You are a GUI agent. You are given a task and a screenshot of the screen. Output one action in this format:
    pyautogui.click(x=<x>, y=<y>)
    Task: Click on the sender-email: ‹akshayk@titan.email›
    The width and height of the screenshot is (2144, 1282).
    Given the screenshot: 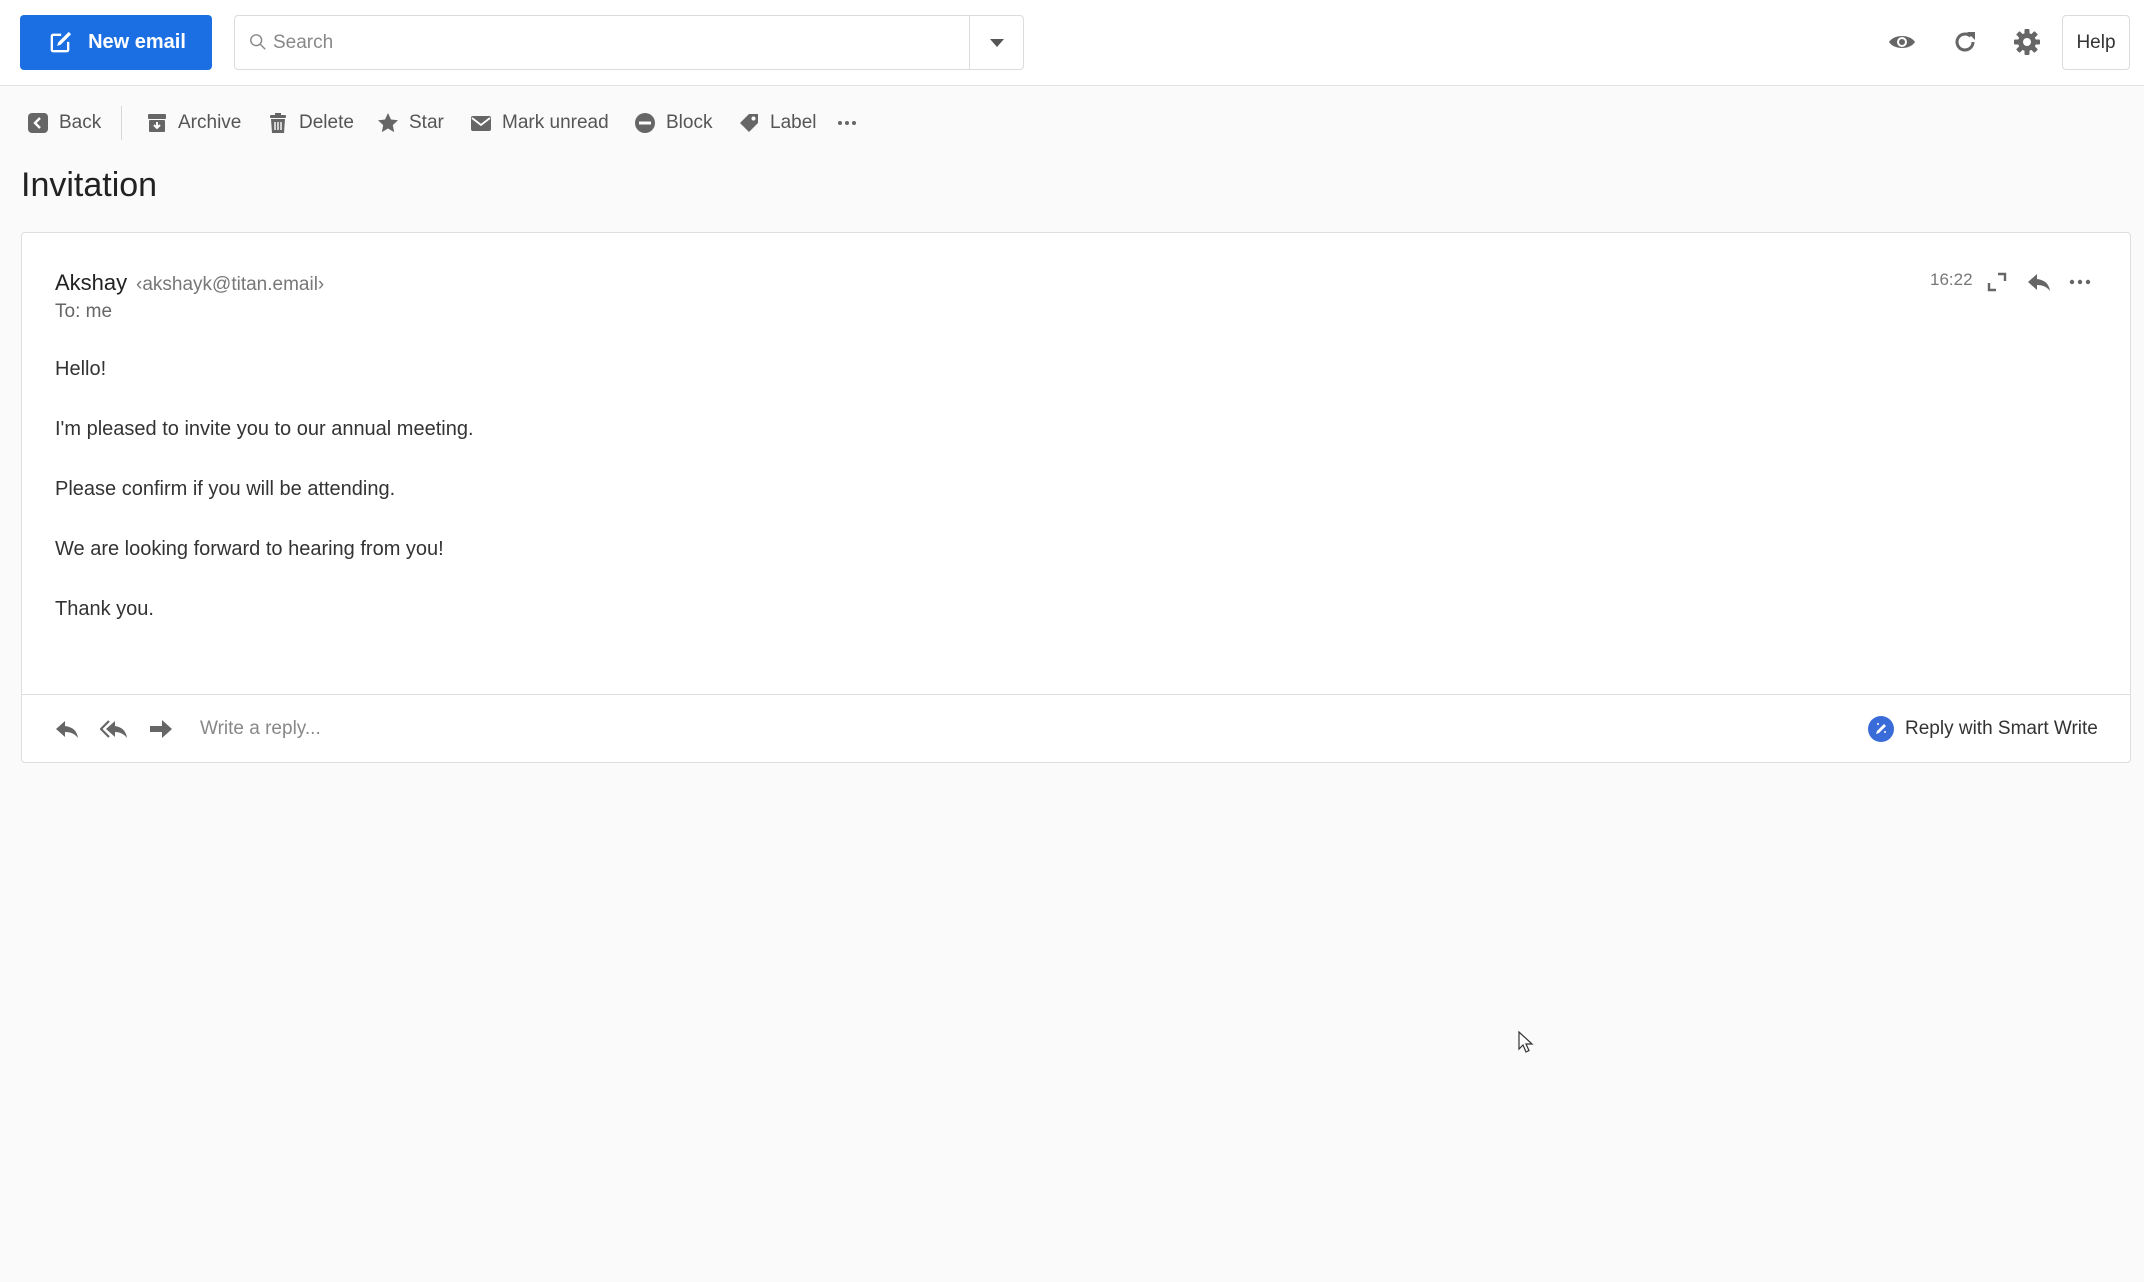 What is the action you would take?
    pyautogui.click(x=230, y=284)
    